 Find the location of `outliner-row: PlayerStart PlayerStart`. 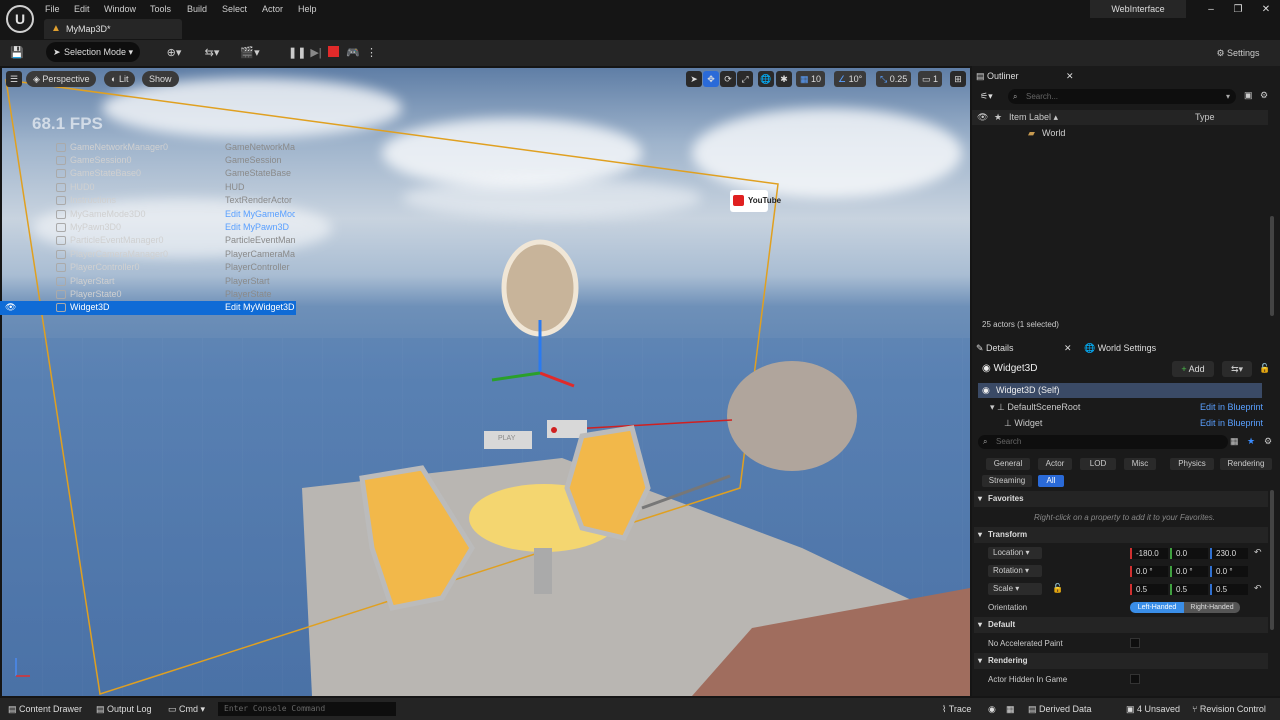

outliner-row: PlayerStart PlayerStart is located at coordinates (148, 281).